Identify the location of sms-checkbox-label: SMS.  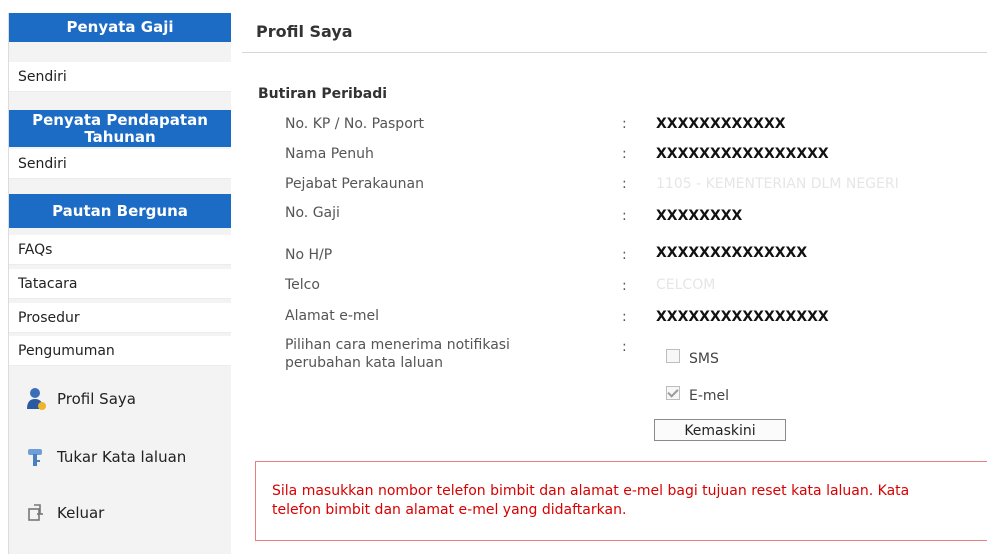
(704, 359).